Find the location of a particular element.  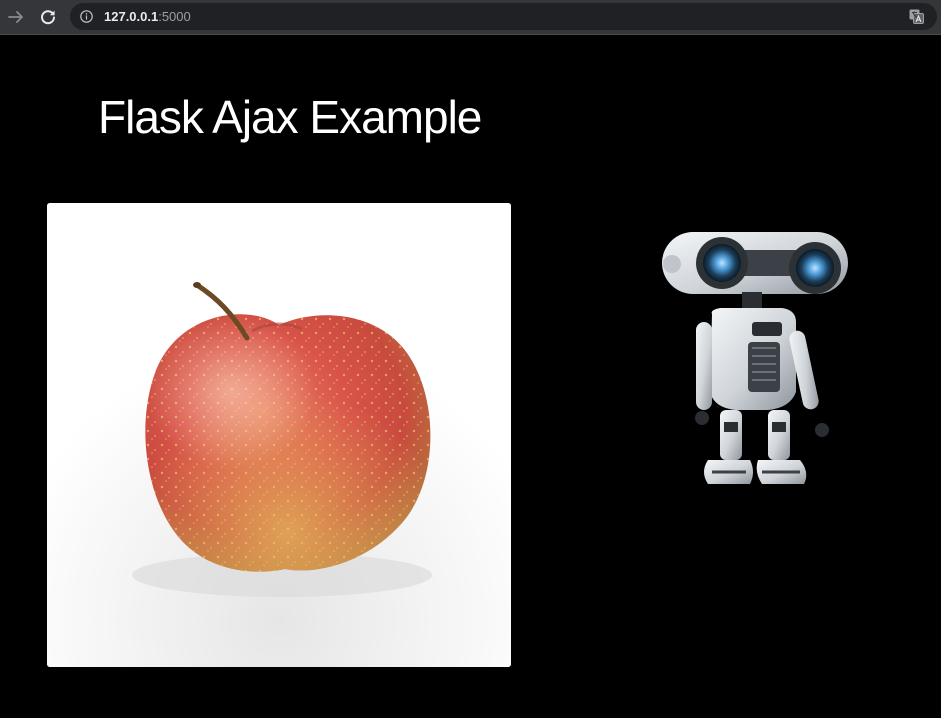

address-bar: 127.0.0.1:5000 is located at coordinates (503, 16).